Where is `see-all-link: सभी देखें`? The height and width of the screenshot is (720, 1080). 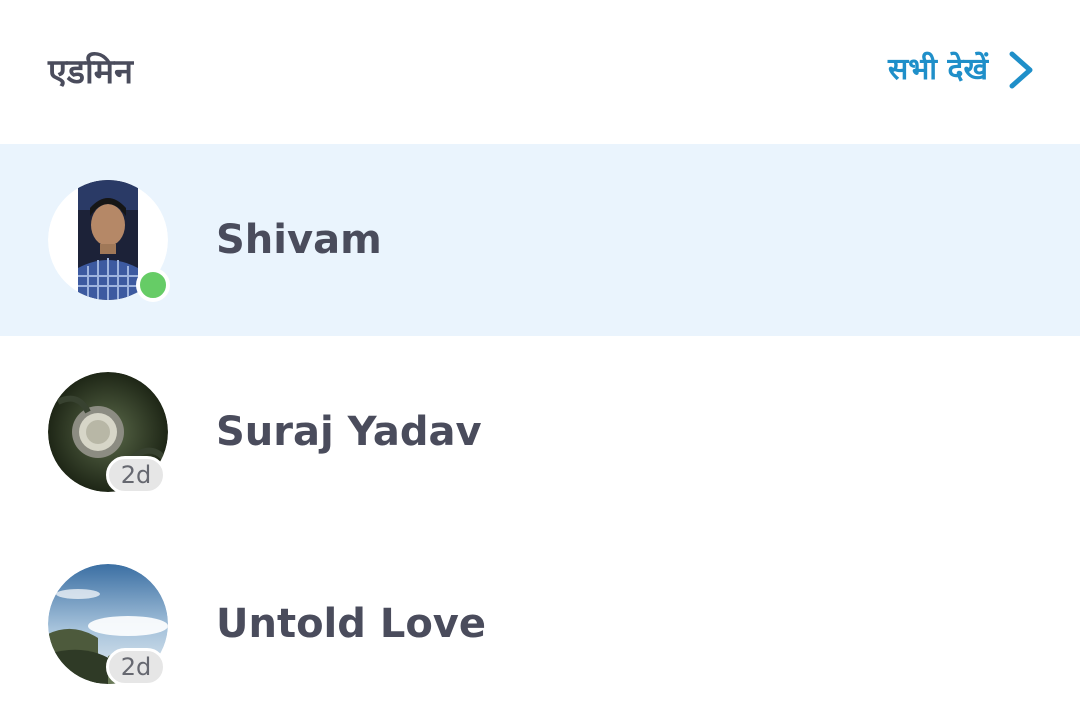 see-all-link: सभी देखें is located at coordinates (962, 70).